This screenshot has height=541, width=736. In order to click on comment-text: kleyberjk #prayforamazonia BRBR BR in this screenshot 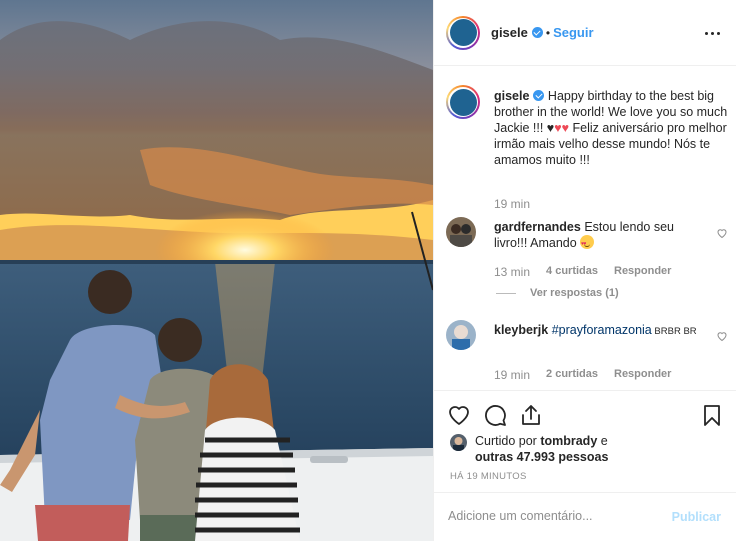, I will do `click(595, 330)`.